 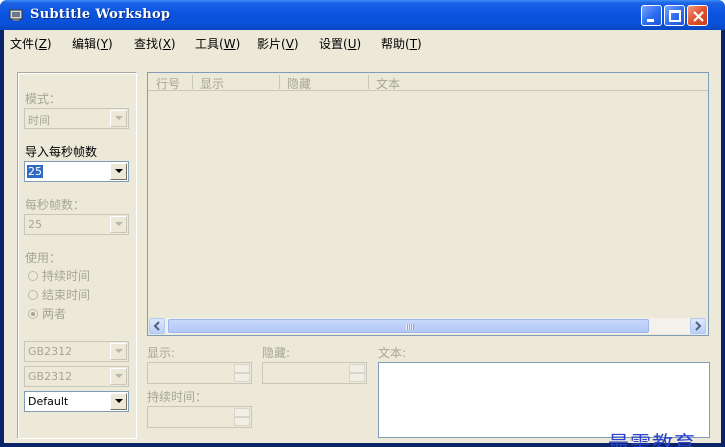 I want to click on show-time-input, so click(x=199, y=373).